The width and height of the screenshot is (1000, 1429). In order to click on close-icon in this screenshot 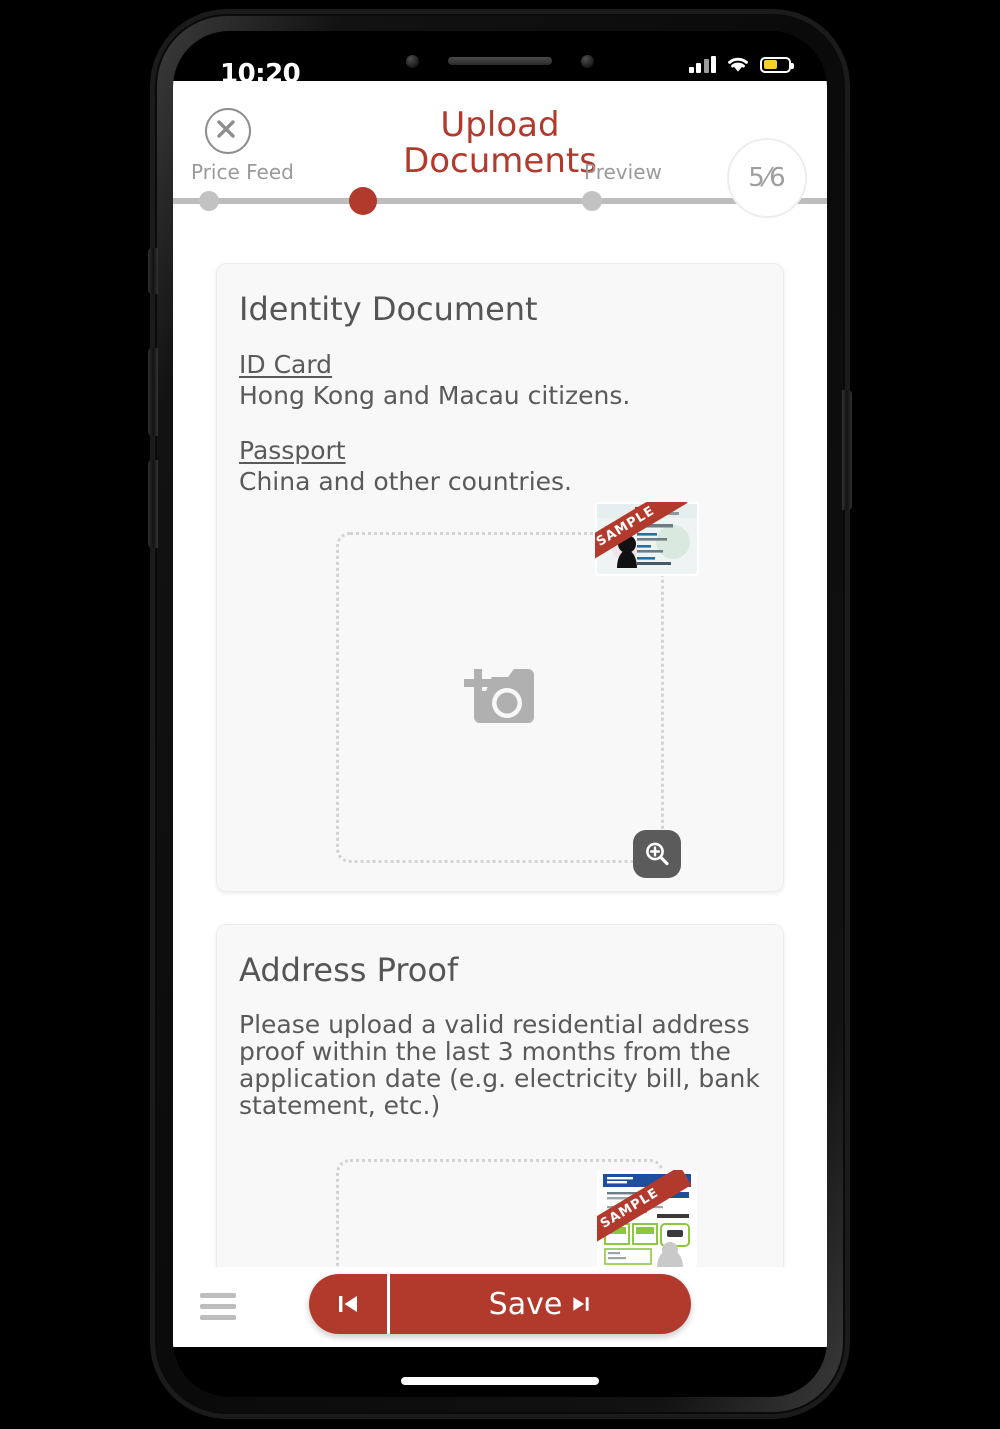, I will do `click(226, 129)`.